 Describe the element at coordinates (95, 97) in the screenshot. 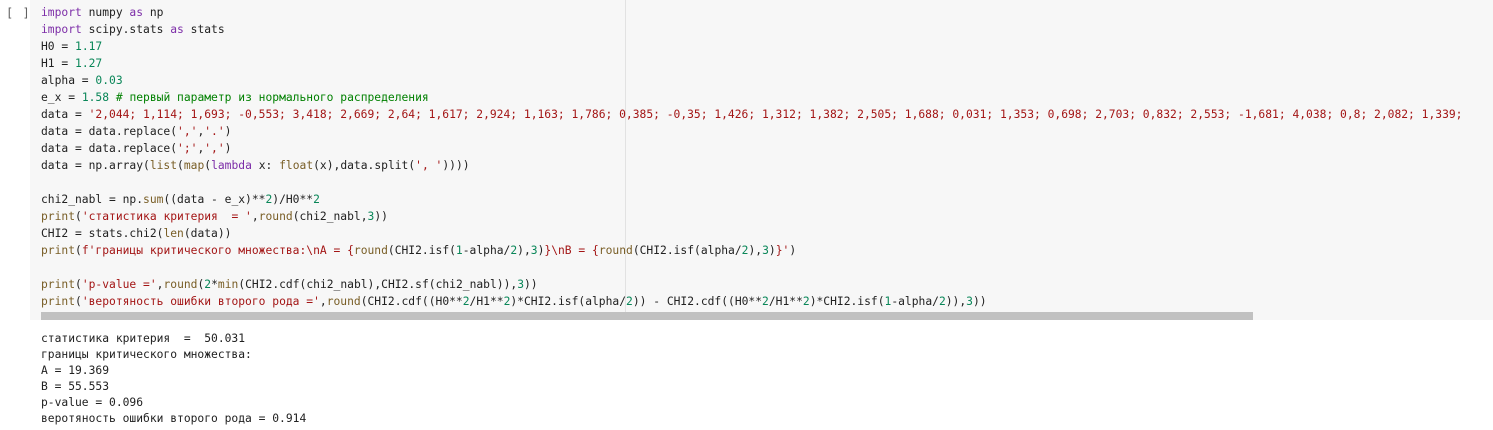

I see `code-token: 1.58` at that location.